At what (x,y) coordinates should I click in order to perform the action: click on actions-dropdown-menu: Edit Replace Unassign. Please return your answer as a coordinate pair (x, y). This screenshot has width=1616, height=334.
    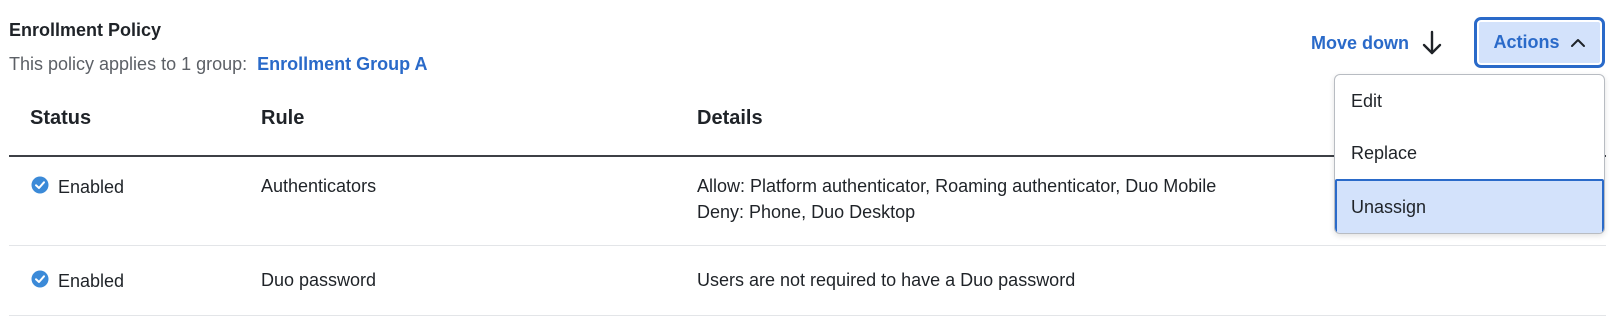
    Looking at the image, I should click on (1469, 154).